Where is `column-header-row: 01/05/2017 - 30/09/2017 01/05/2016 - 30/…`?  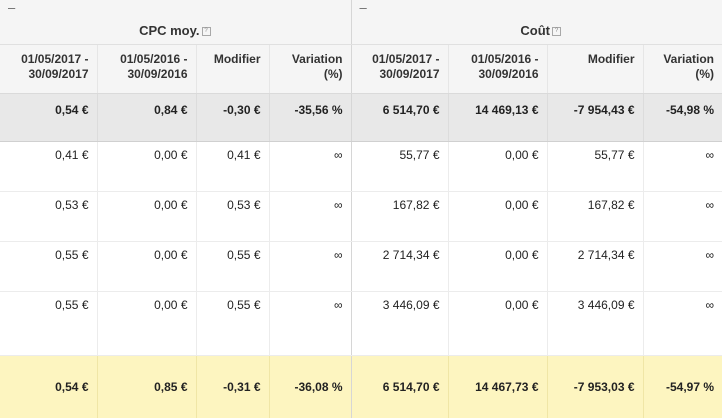 column-header-row: 01/05/2017 - 30/09/2017 01/05/2016 - 30/… is located at coordinates (361, 69).